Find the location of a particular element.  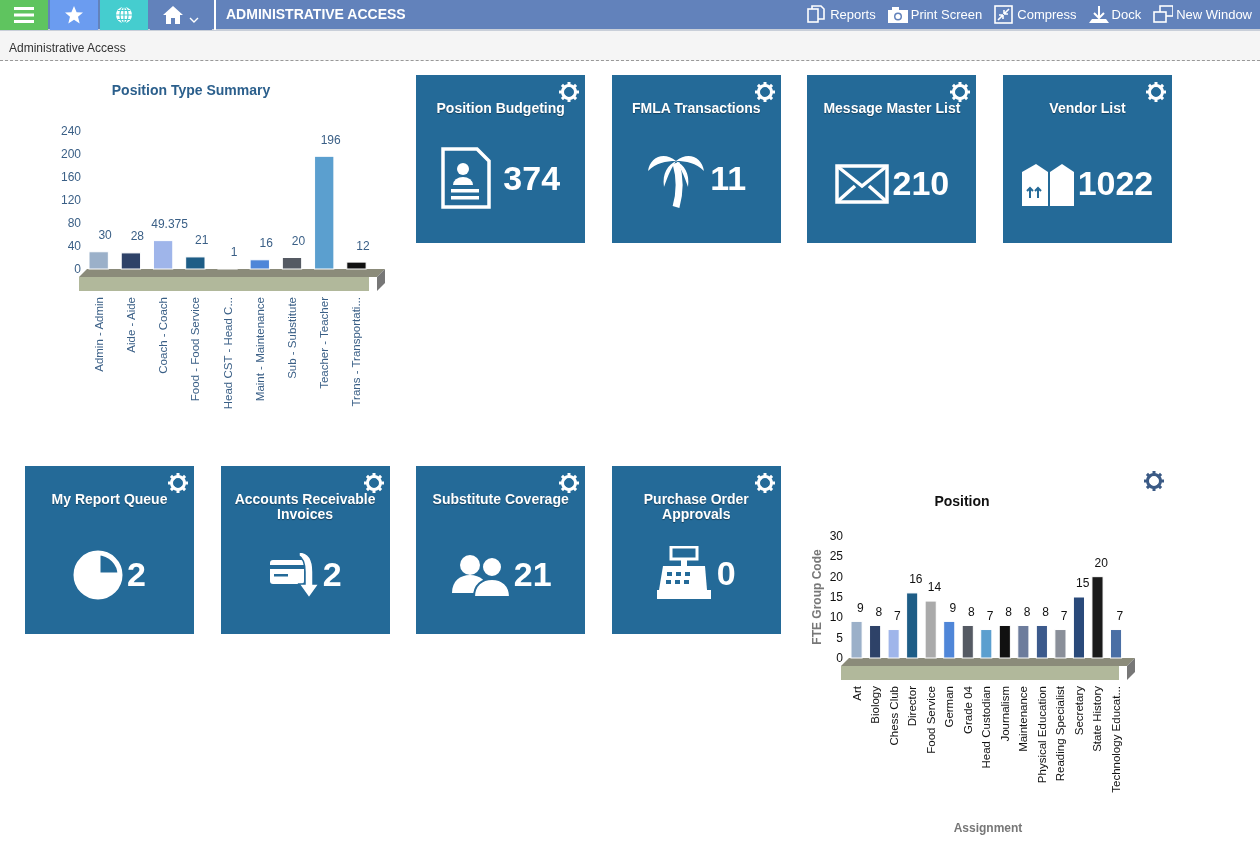

axis-tick-label: 160 is located at coordinates (70, 177).